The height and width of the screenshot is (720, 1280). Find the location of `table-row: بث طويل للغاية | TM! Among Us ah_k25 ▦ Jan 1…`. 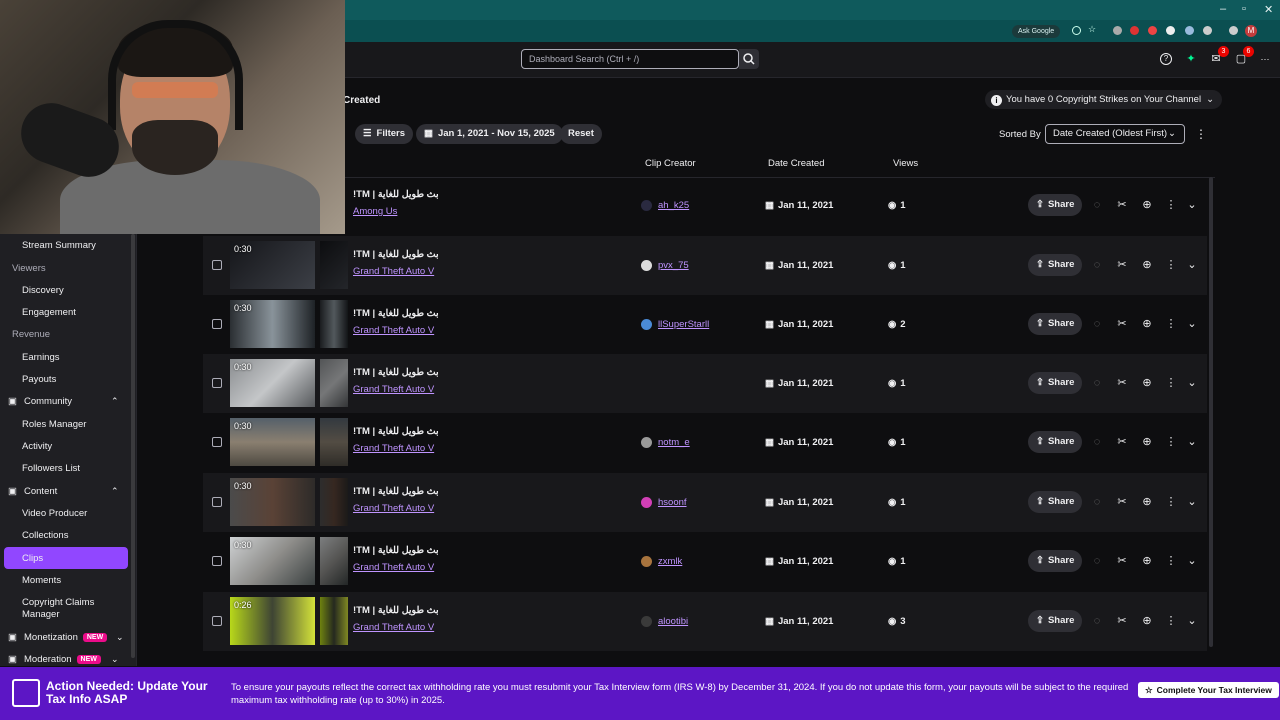

table-row: بث طويل للغاية | TM! Among Us ah_k25 ▦ Jan 1… is located at coordinates (705, 205).